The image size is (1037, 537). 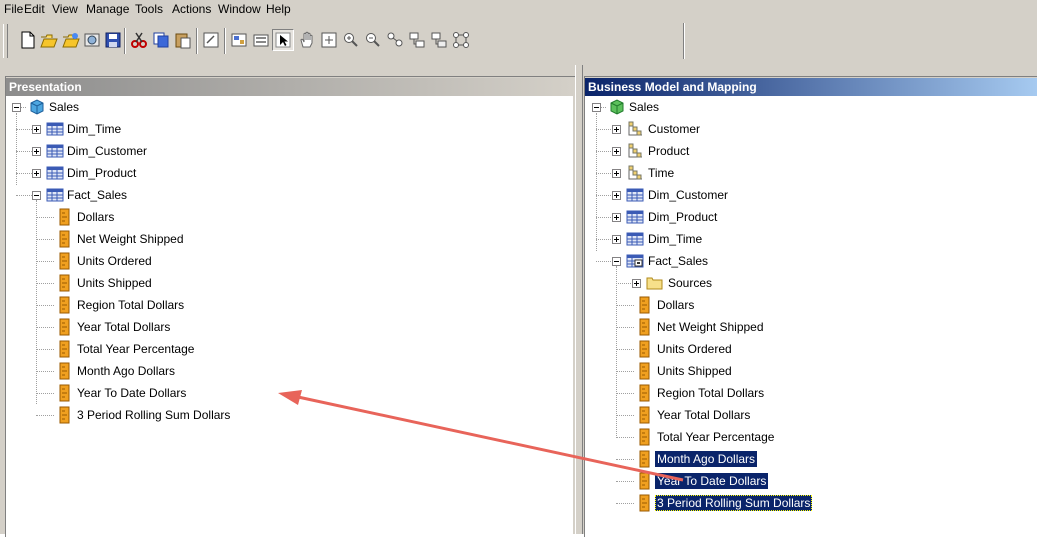 I want to click on open-icon, so click(x=49, y=40).